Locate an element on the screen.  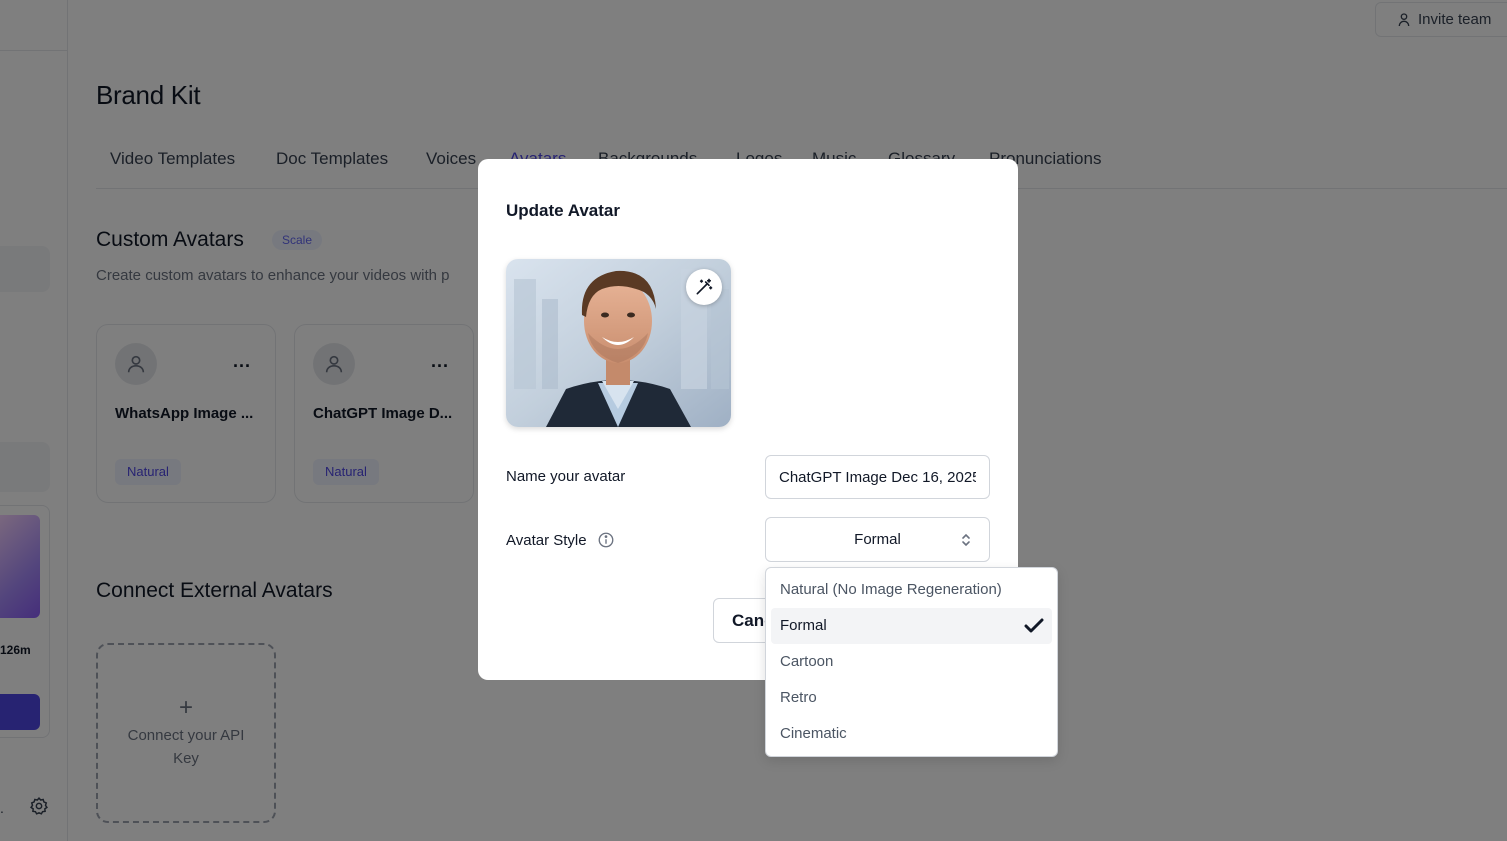
dropdown-option-cinematic: Cinematic is located at coordinates (911, 734).